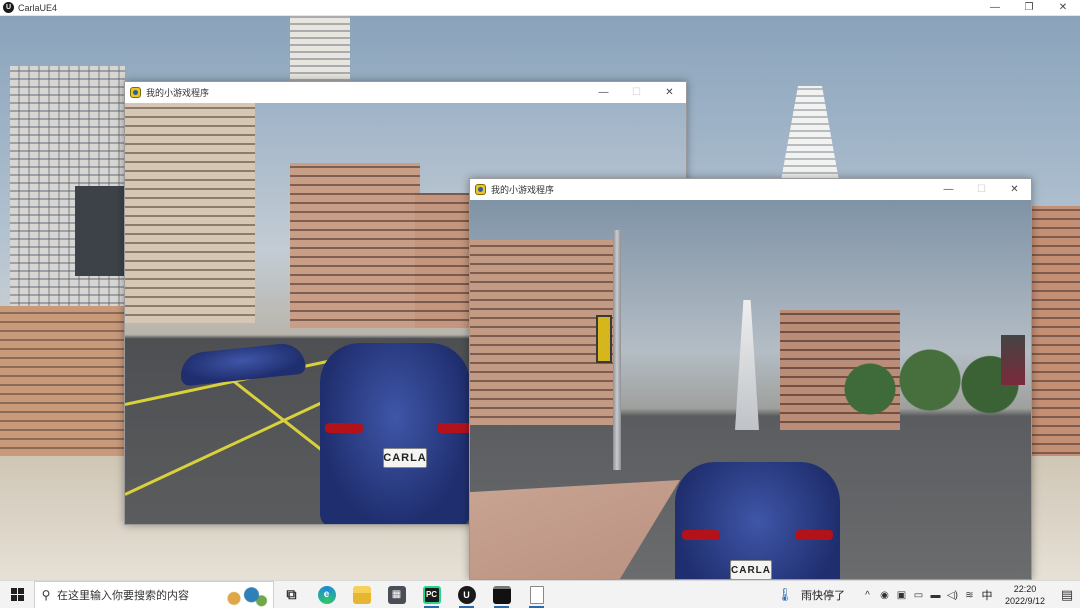 This screenshot has width=1080, height=608. I want to click on unreal-logo-icon: U, so click(8, 7).